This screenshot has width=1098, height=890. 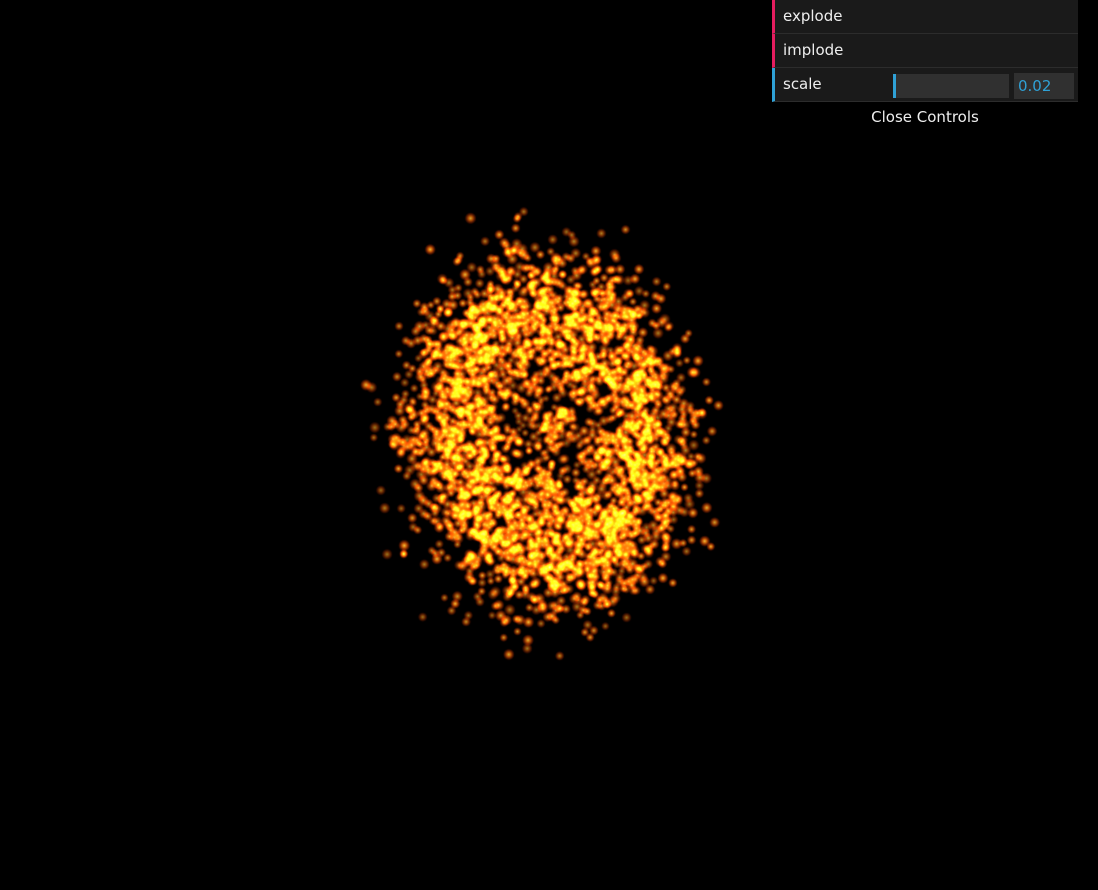 I want to click on scale-slider-fill, so click(x=894, y=86).